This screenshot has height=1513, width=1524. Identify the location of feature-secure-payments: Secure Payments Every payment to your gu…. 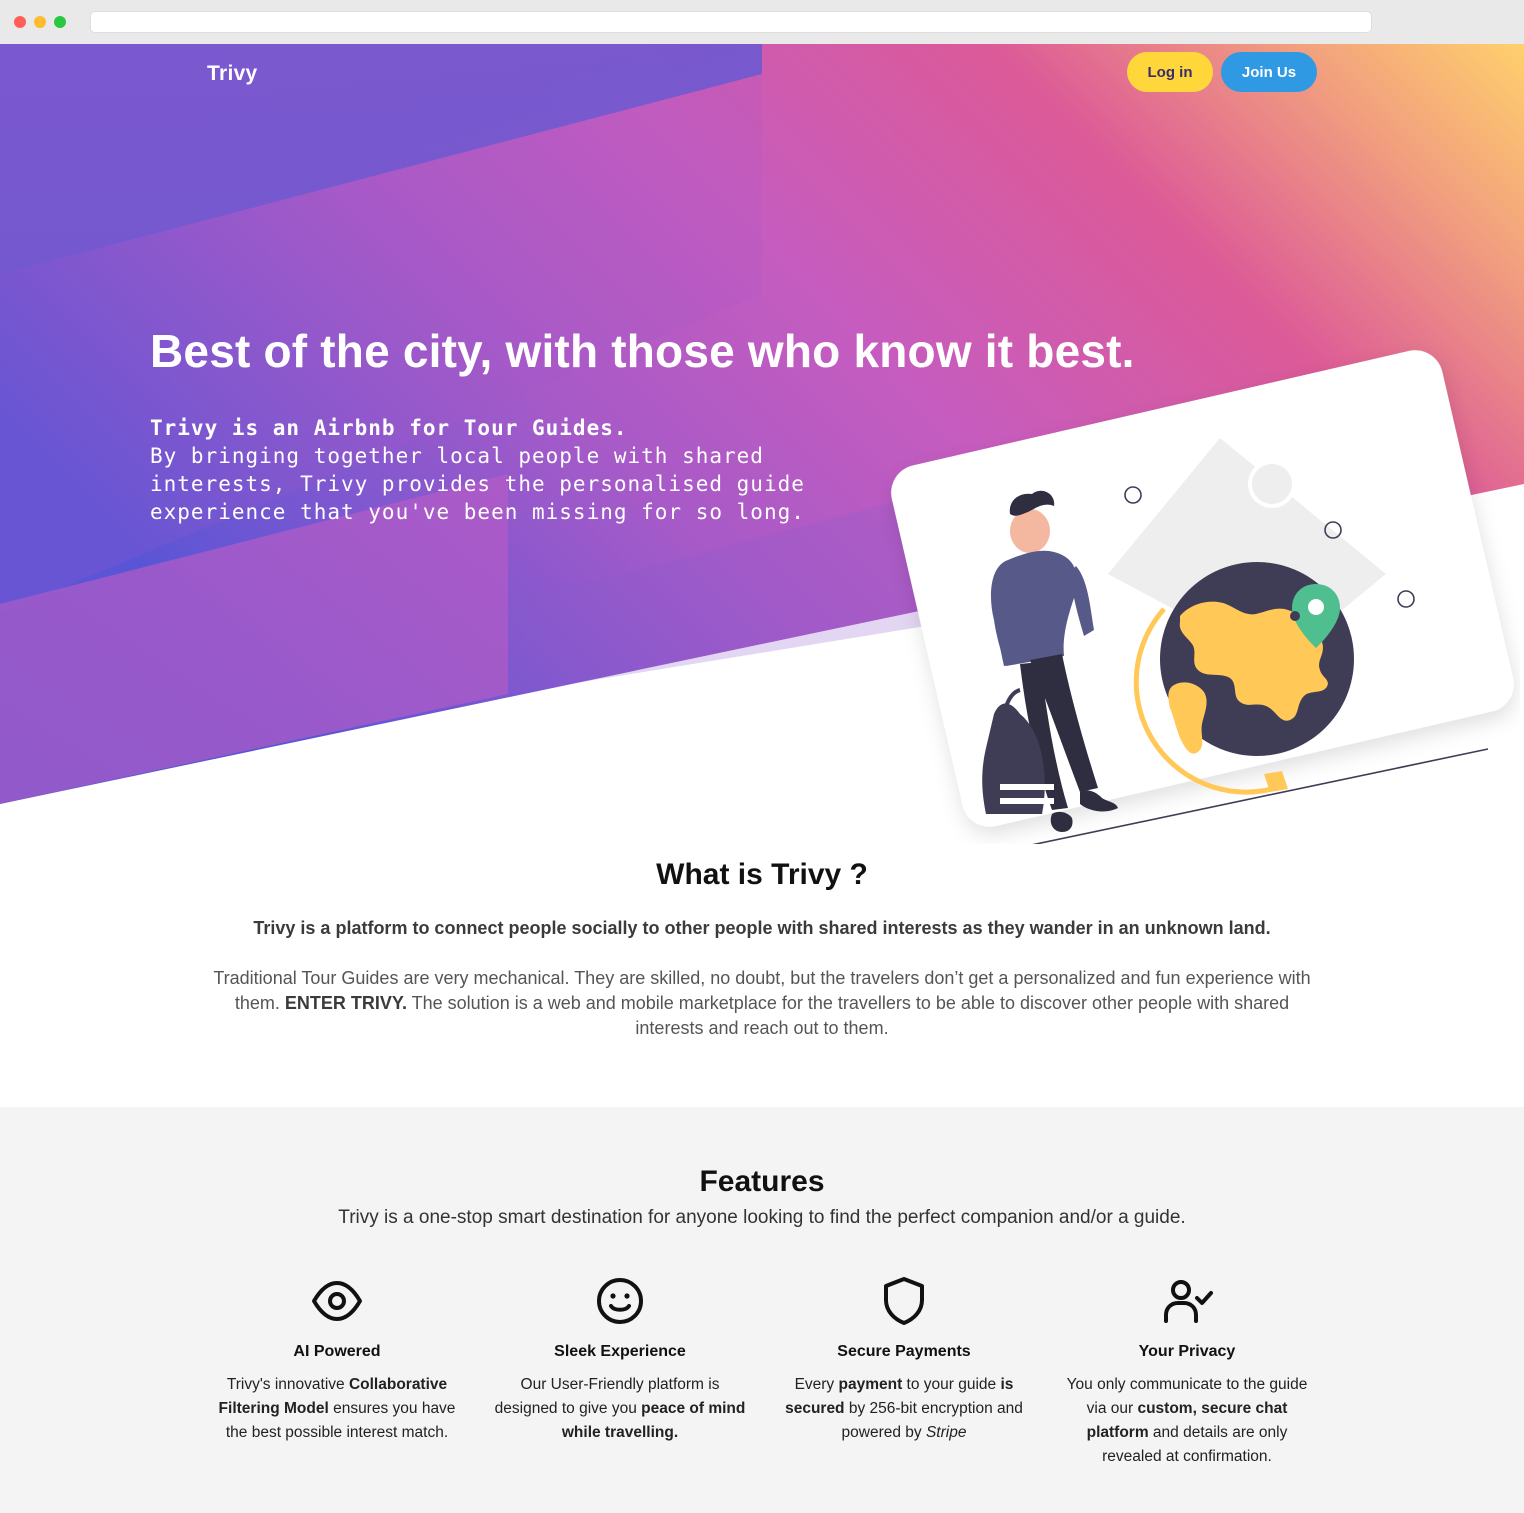
(904, 1360).